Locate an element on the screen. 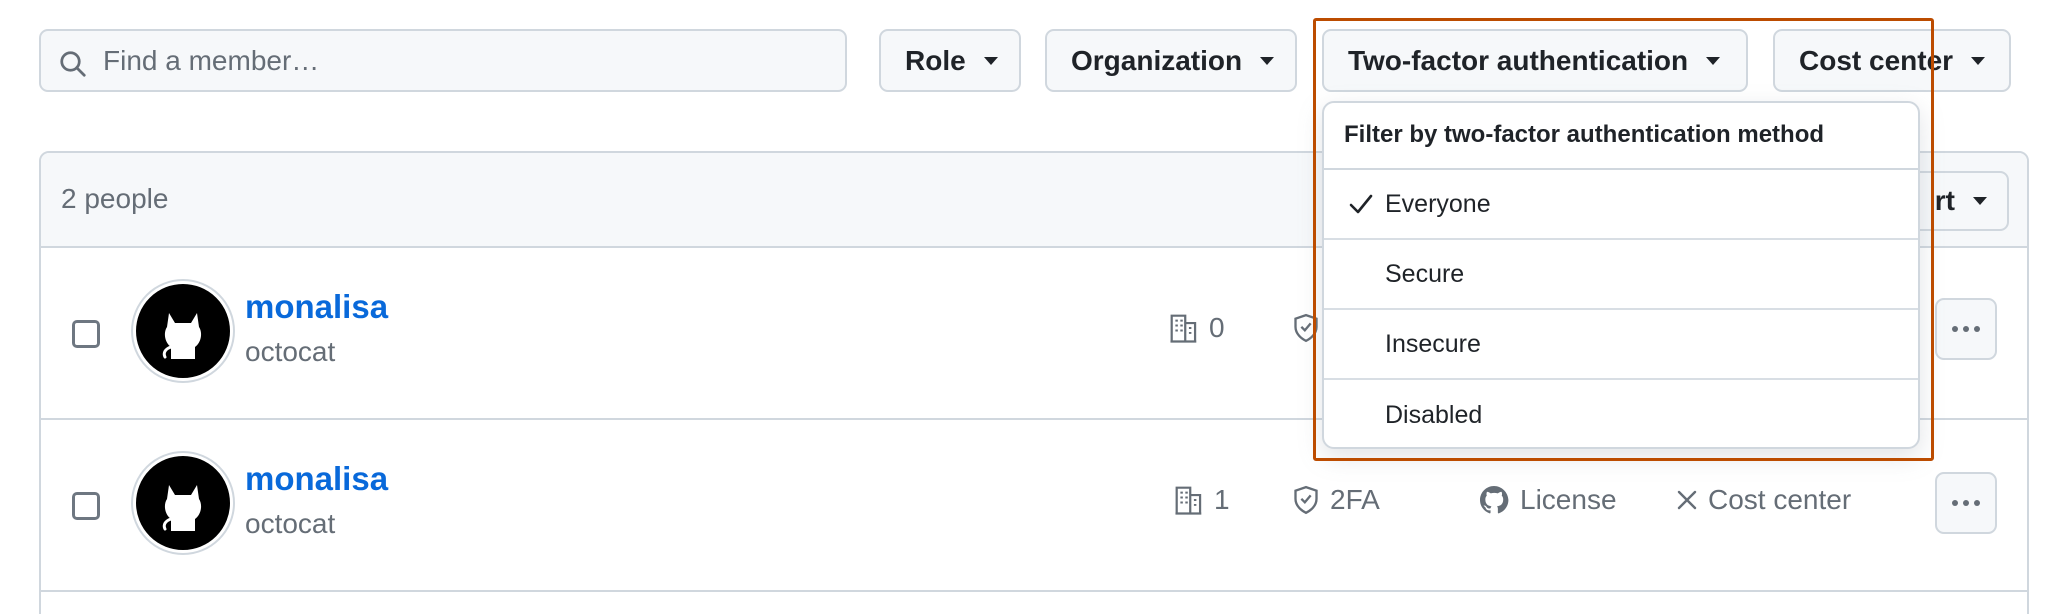 The width and height of the screenshot is (2046, 614). org-count: 0 is located at coordinates (1197, 328).